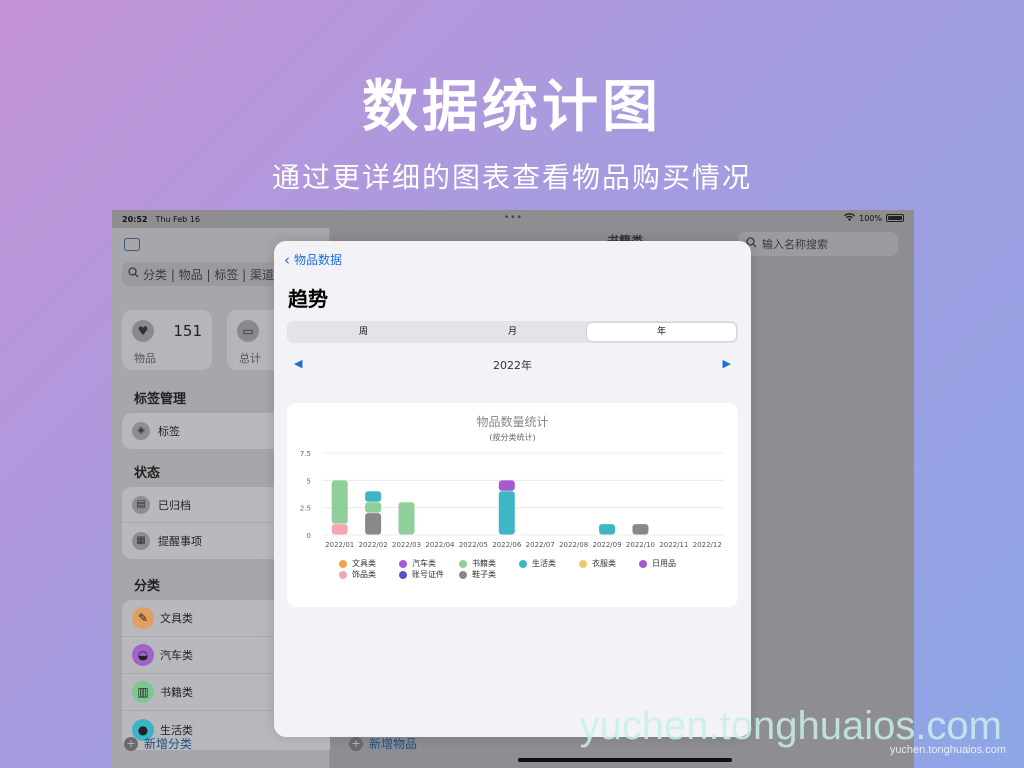 The image size is (1024, 768). Describe the element at coordinates (174, 505) in the screenshot. I see `sidebar-item-label: 已归档` at that location.